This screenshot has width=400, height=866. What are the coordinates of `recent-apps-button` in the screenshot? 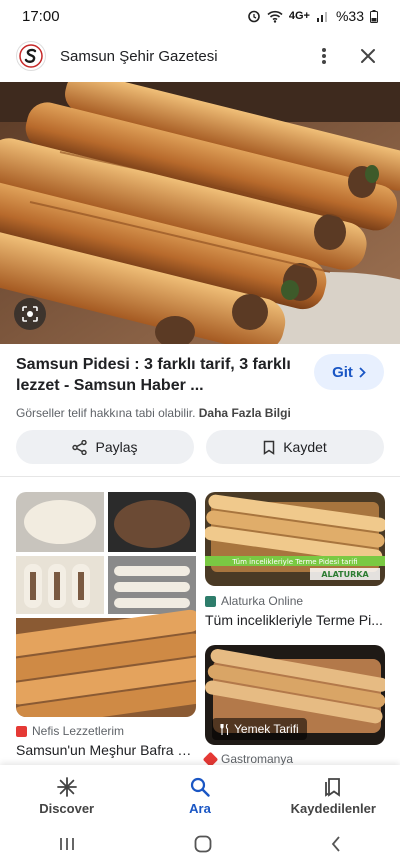 It's located at (67, 846).